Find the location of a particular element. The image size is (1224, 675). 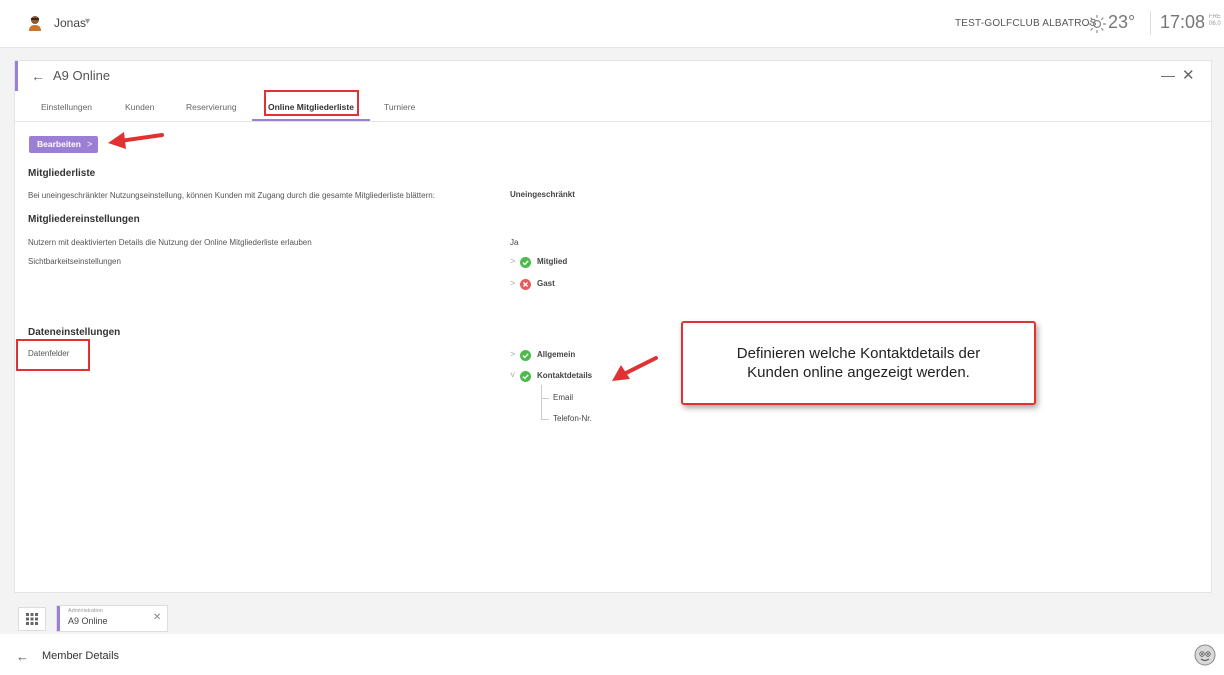

chevron-down-icon: ˅ is located at coordinates (512, 375).